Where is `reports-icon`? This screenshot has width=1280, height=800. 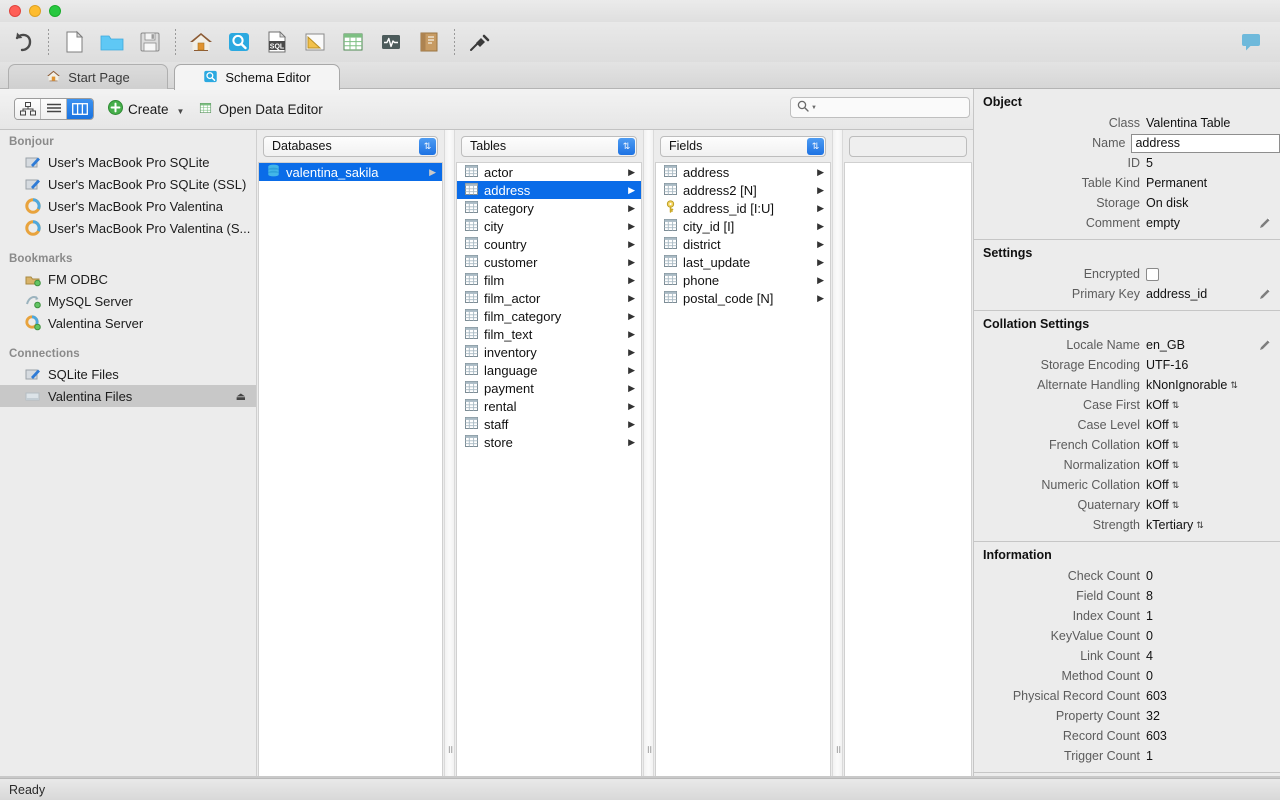 reports-icon is located at coordinates (429, 42).